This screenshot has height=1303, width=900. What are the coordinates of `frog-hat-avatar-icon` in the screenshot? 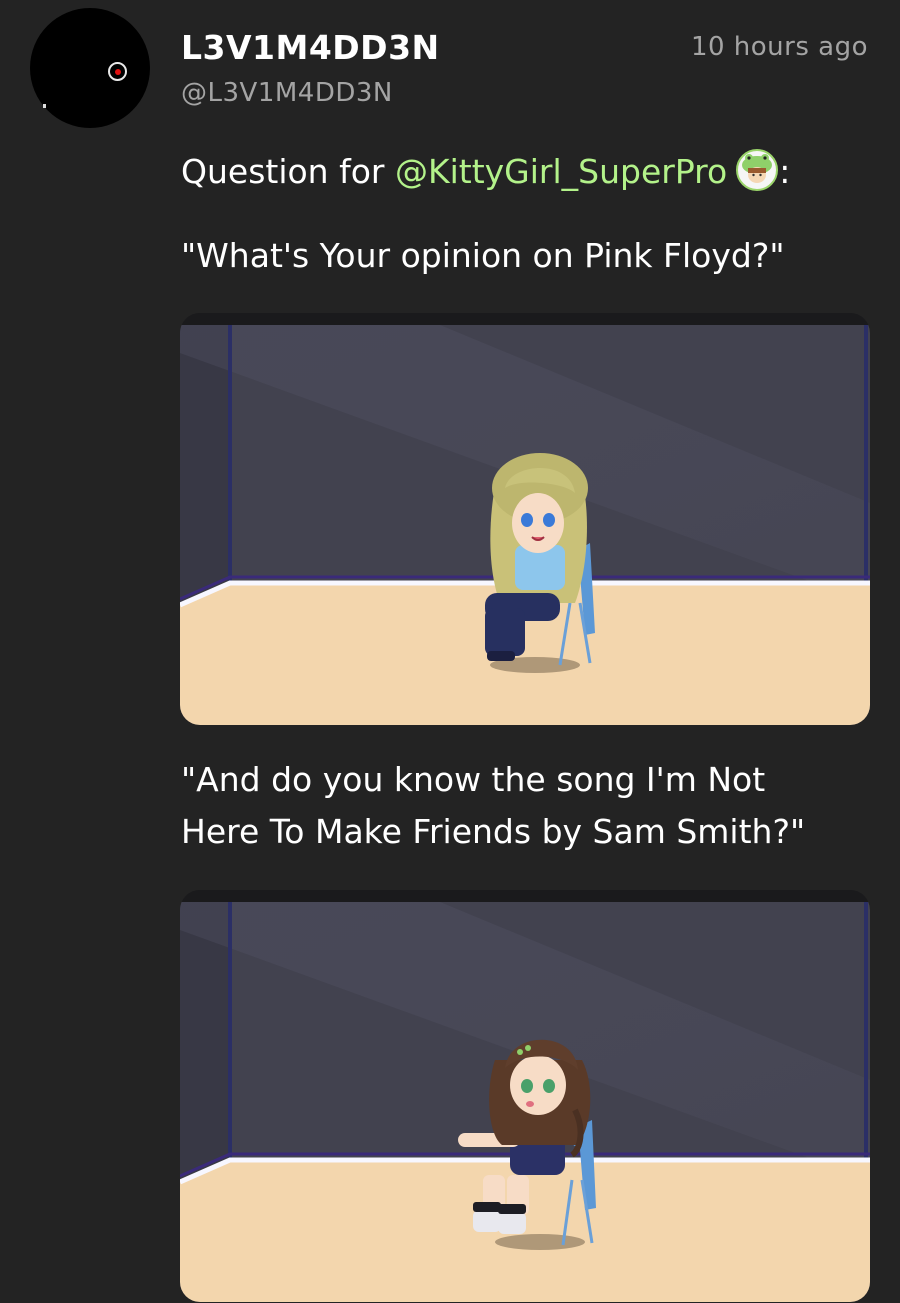 It's located at (757, 170).